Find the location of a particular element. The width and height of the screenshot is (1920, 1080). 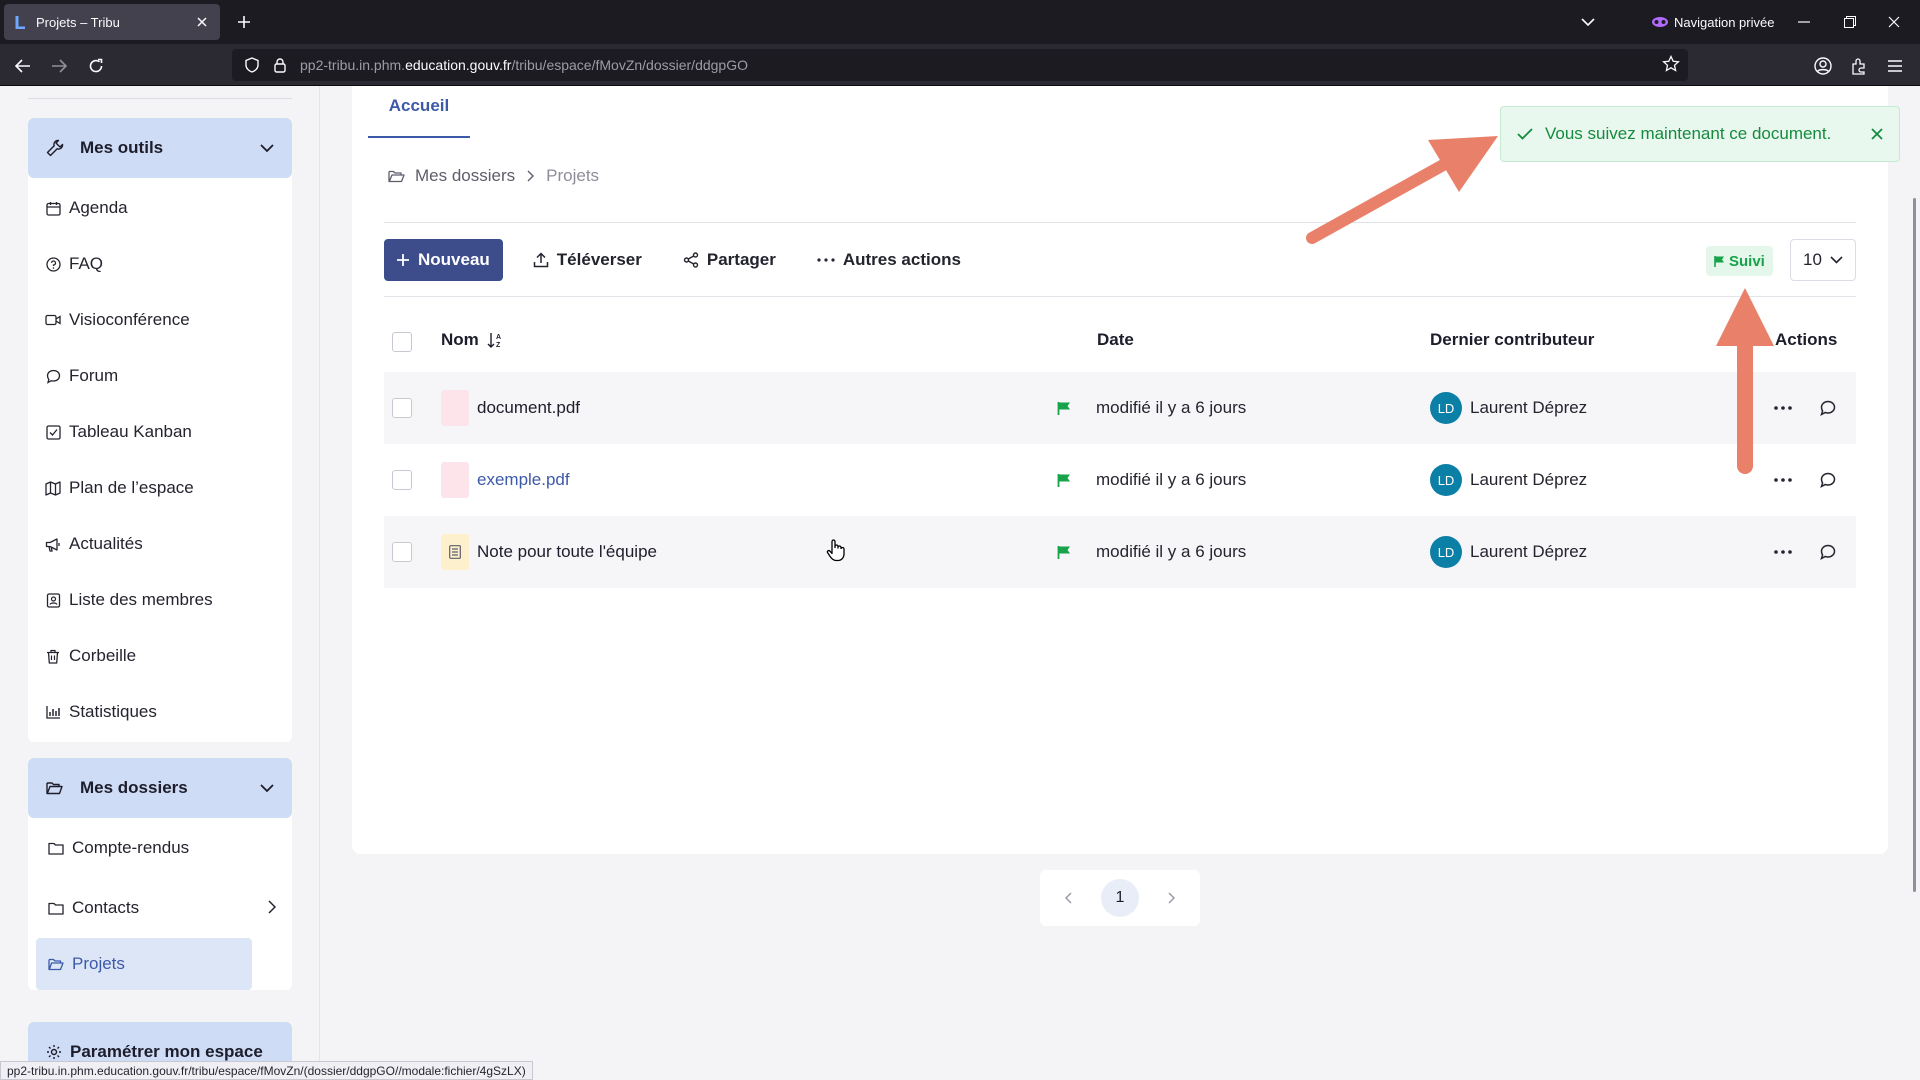

sidebar-item-actualites: Actualités is located at coordinates (160, 544).